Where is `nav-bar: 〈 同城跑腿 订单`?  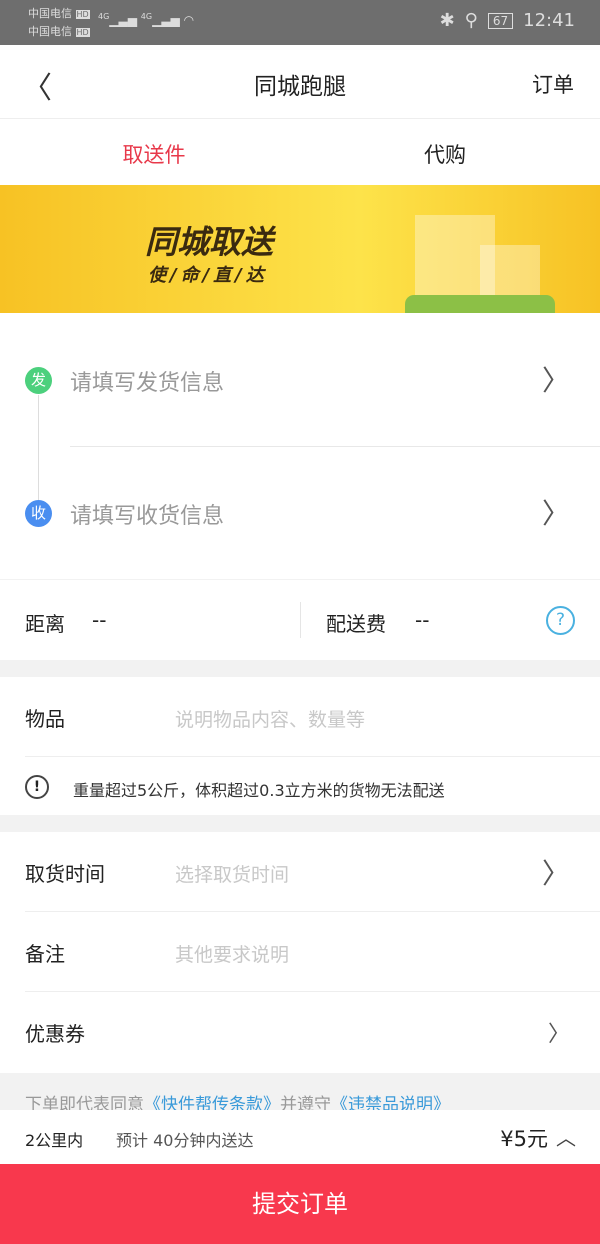 nav-bar: 〈 同城跑腿 订单 is located at coordinates (300, 82).